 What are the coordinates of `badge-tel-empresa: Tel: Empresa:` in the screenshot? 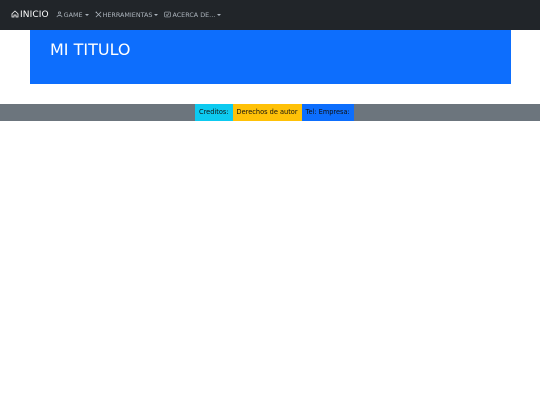 It's located at (327, 112).